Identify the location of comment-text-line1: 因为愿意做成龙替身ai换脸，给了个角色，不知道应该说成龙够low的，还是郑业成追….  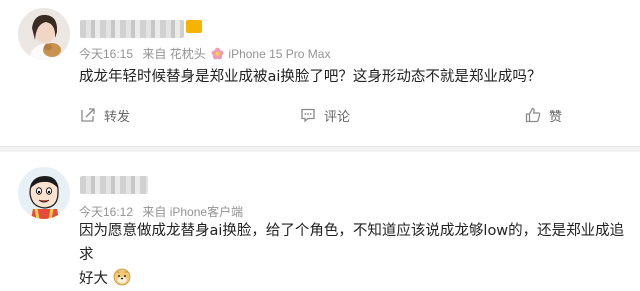
(352, 243).